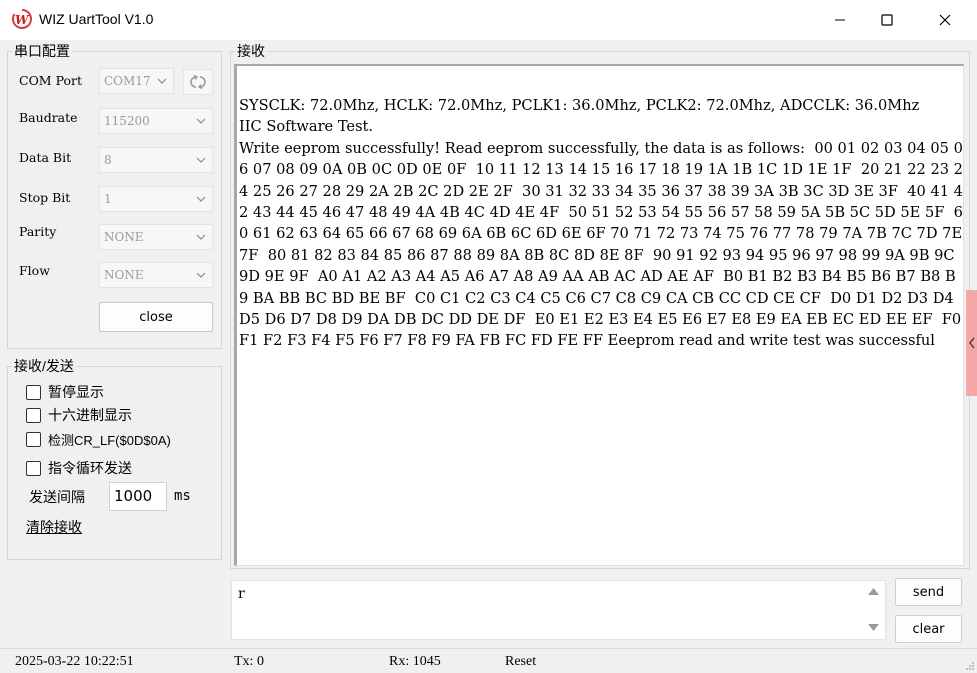 This screenshot has width=977, height=673. I want to click on baudrate-value: 115200, so click(127, 121).